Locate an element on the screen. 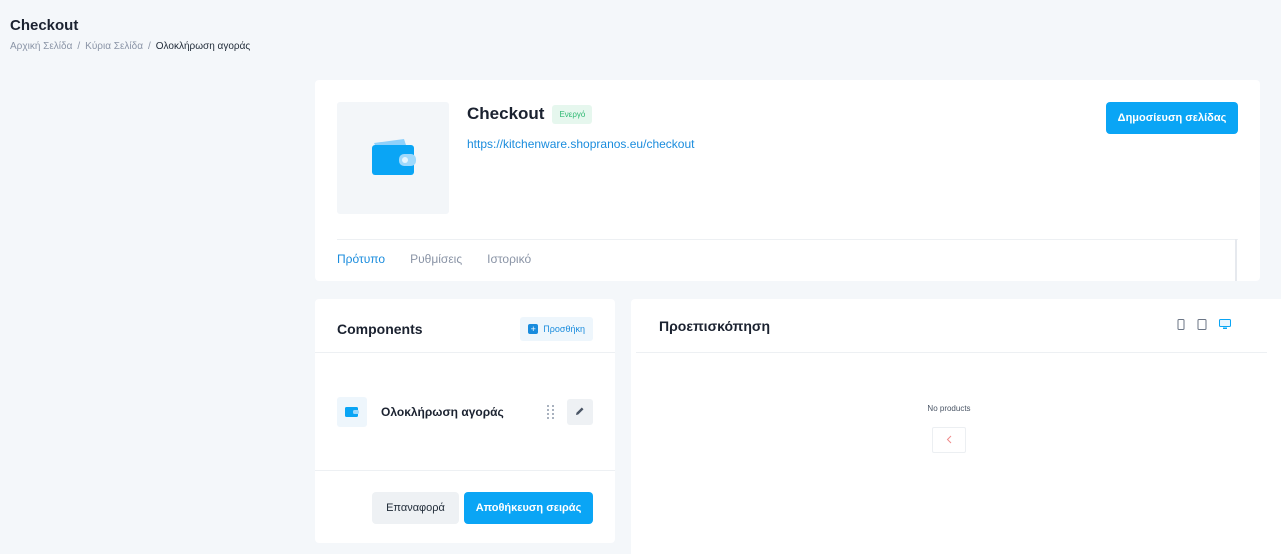  empty-state-text: No products is located at coordinates (949, 408).